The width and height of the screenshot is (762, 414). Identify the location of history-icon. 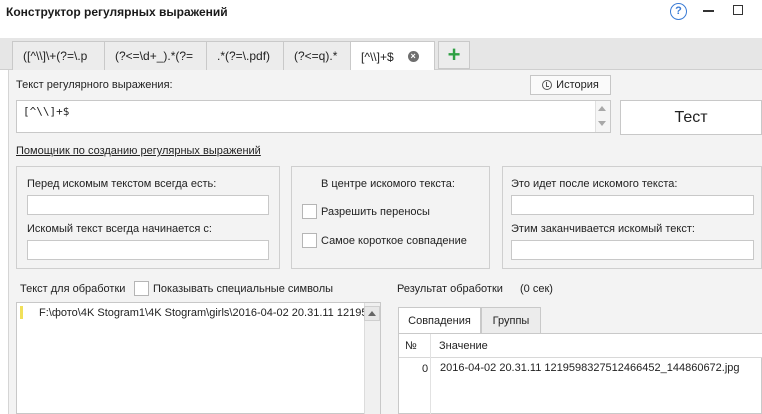
(547, 85).